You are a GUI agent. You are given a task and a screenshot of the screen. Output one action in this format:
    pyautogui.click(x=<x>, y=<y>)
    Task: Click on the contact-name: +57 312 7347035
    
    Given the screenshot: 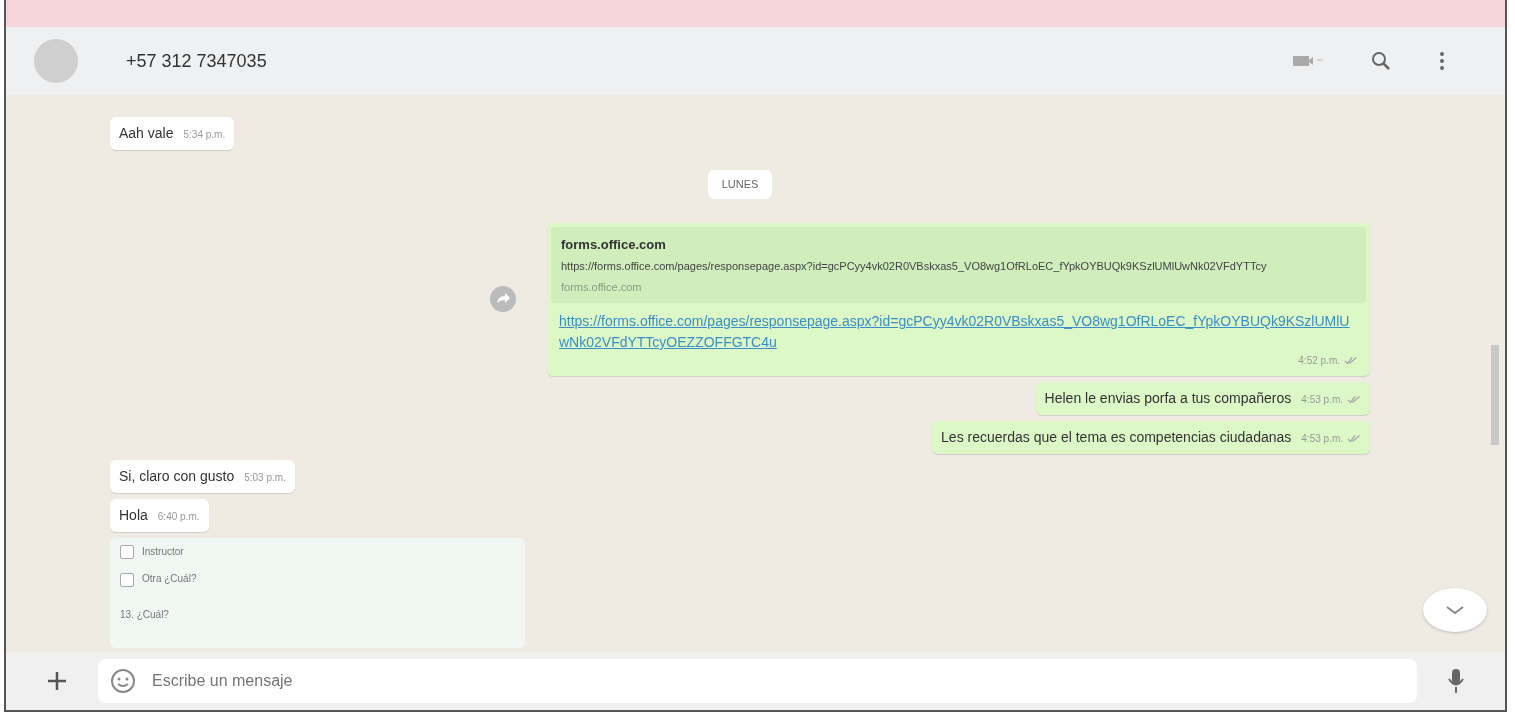 What is the action you would take?
    pyautogui.click(x=196, y=61)
    